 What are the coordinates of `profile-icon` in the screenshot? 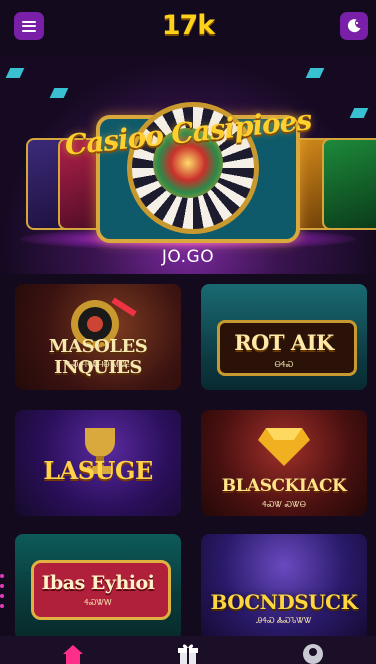 It's located at (313, 654).